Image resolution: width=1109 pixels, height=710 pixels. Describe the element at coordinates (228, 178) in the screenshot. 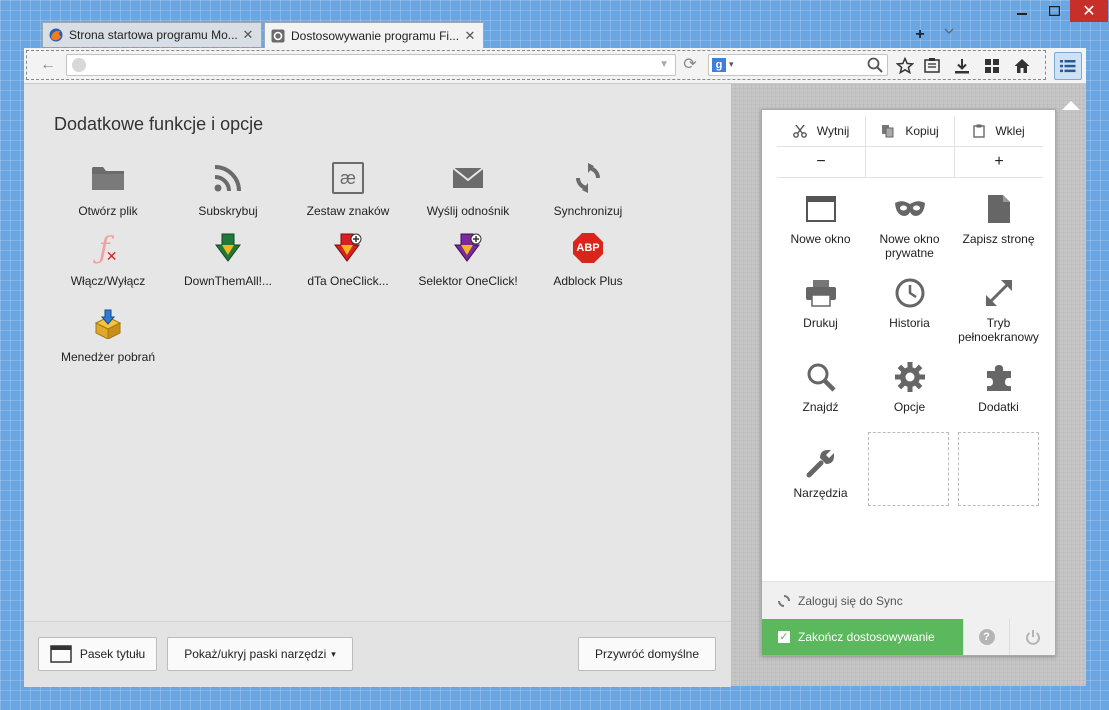

I see `rss-icon` at that location.